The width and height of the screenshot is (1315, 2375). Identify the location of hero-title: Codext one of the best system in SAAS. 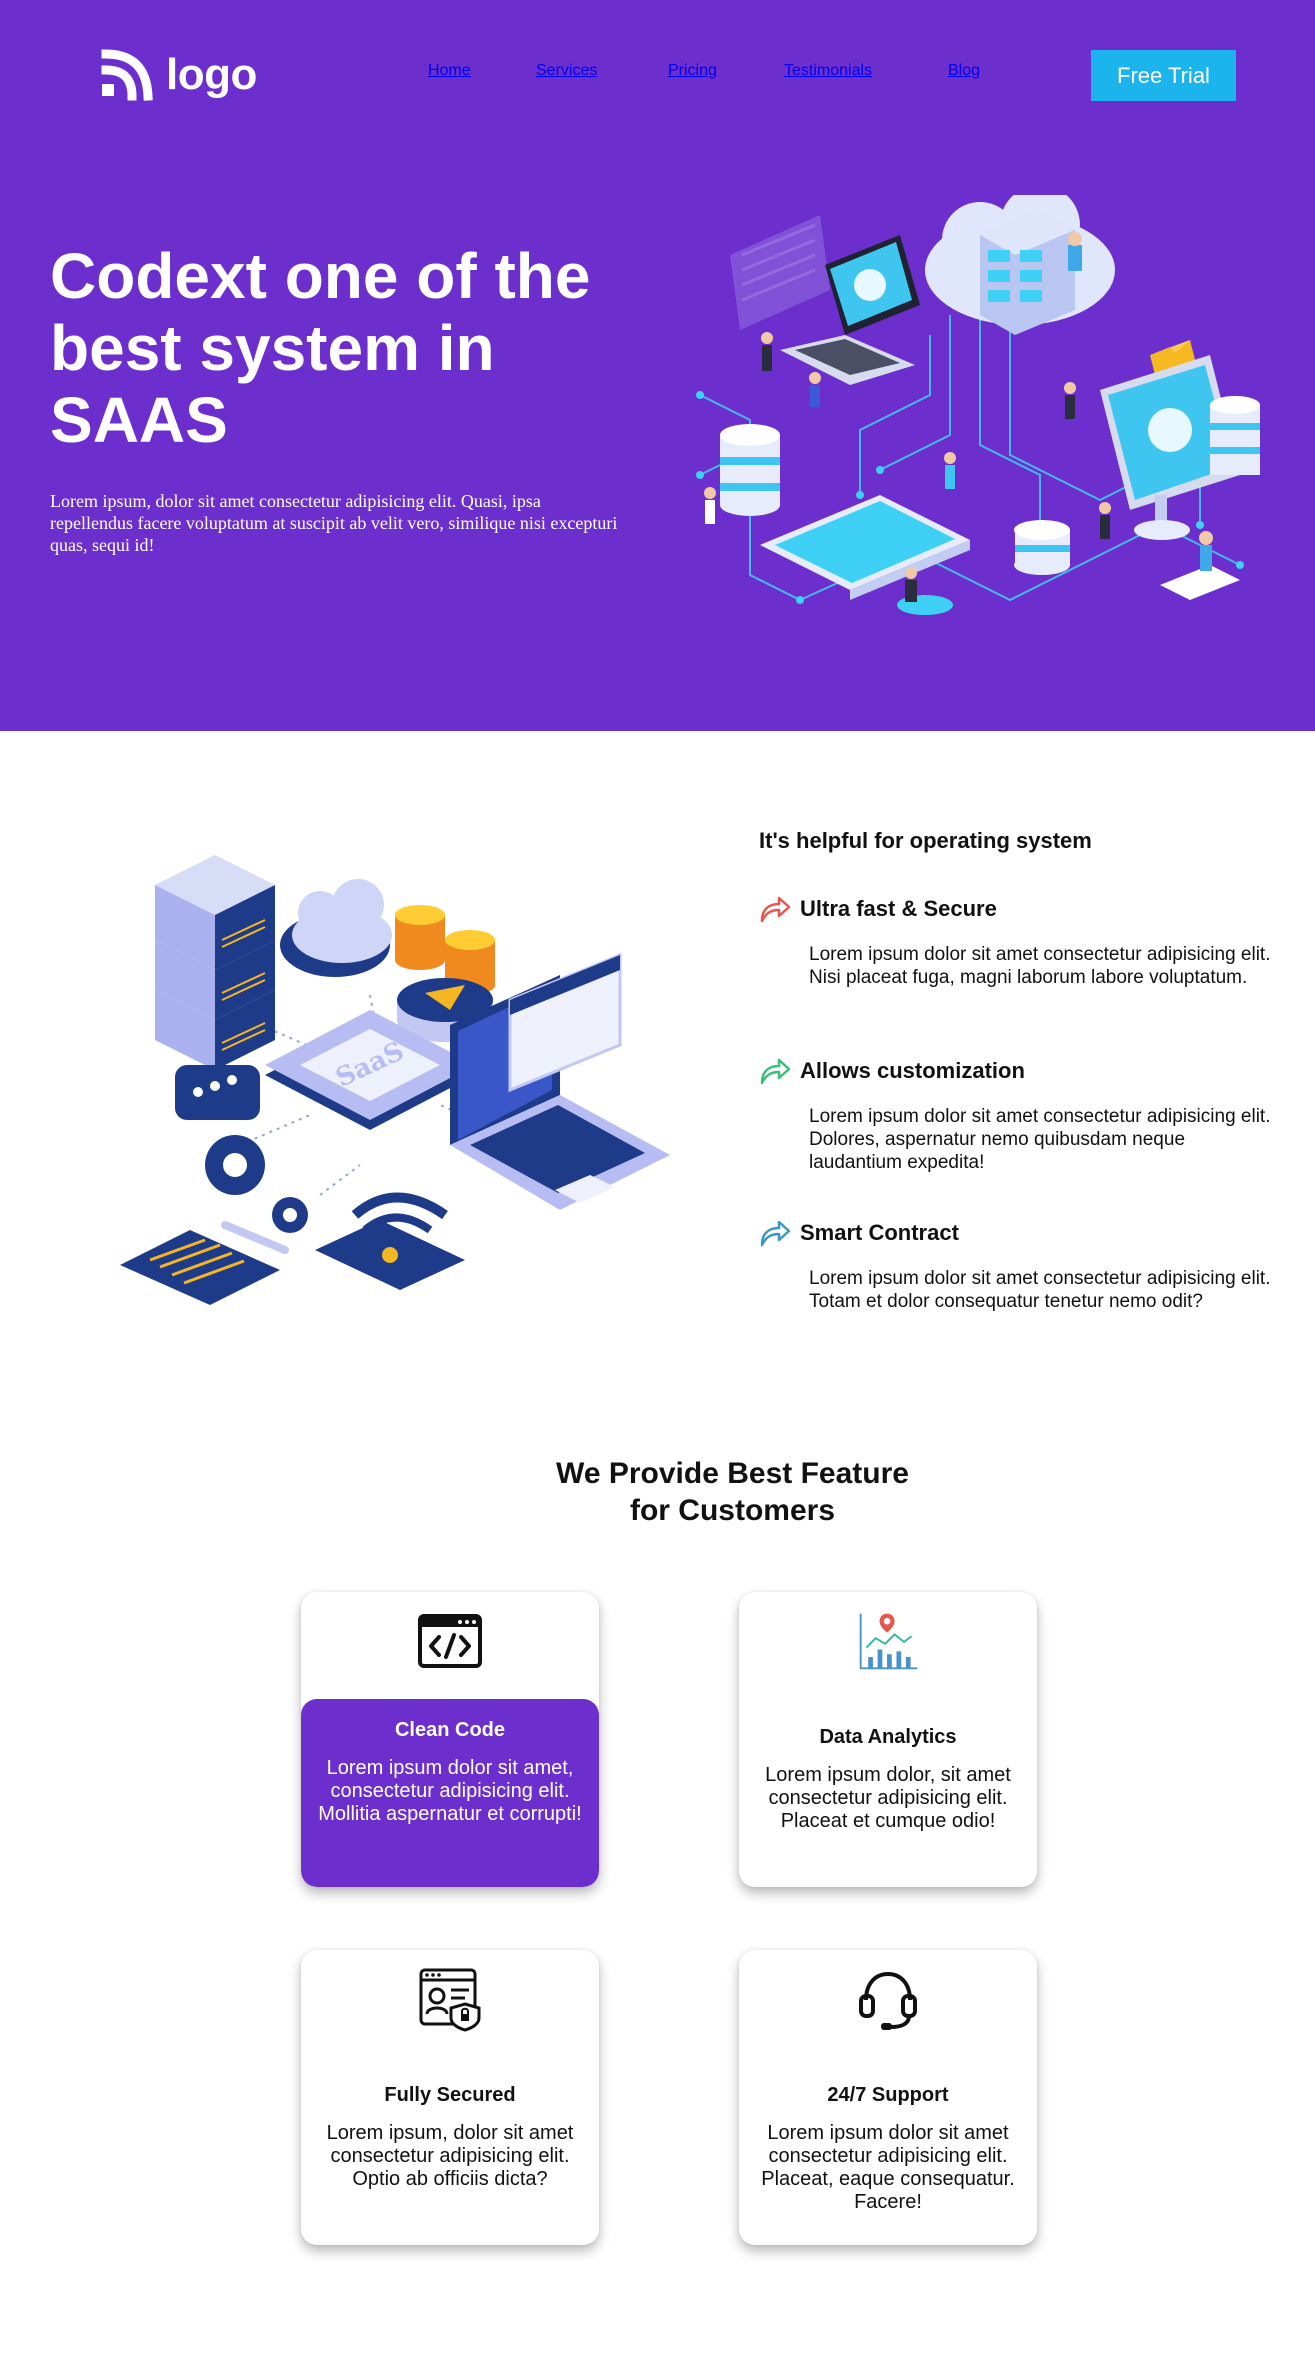
(320, 348).